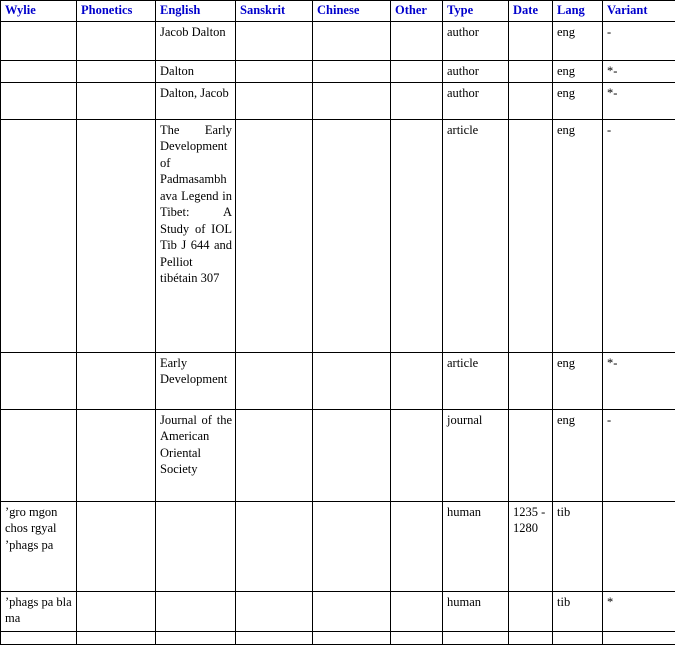 This screenshot has height=645, width=675. What do you see at coordinates (274, 11) in the screenshot?
I see `column-header-sanskrit: Sanskrit` at bounding box center [274, 11].